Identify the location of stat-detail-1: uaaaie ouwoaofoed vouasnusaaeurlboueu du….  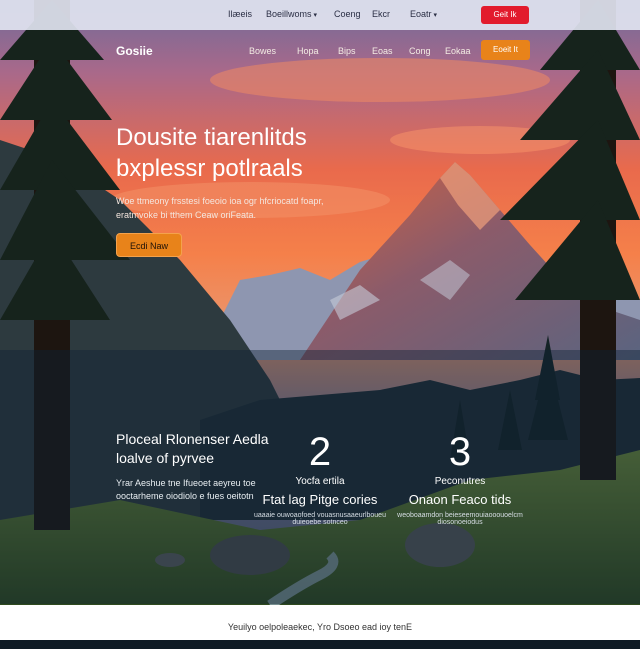
(320, 519).